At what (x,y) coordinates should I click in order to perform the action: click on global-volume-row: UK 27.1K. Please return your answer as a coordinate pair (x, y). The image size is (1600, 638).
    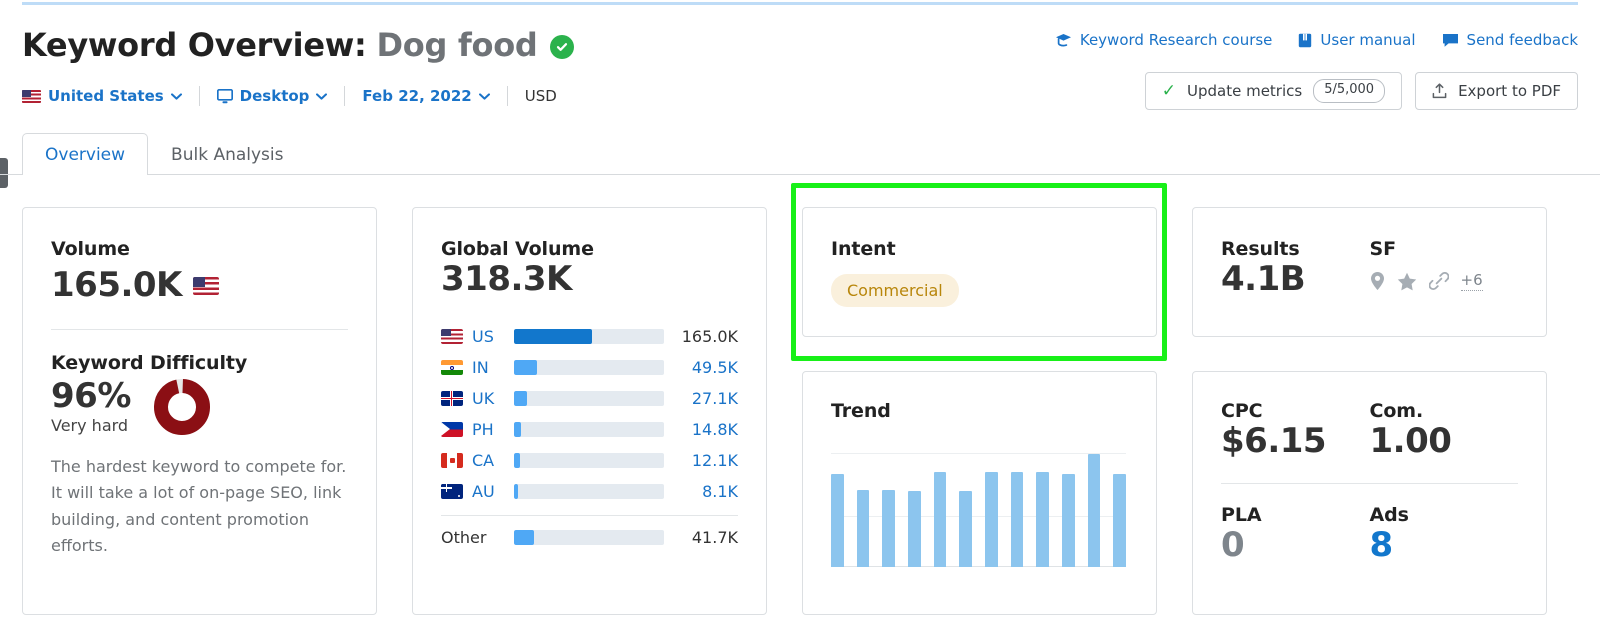
    Looking at the image, I should click on (589, 398).